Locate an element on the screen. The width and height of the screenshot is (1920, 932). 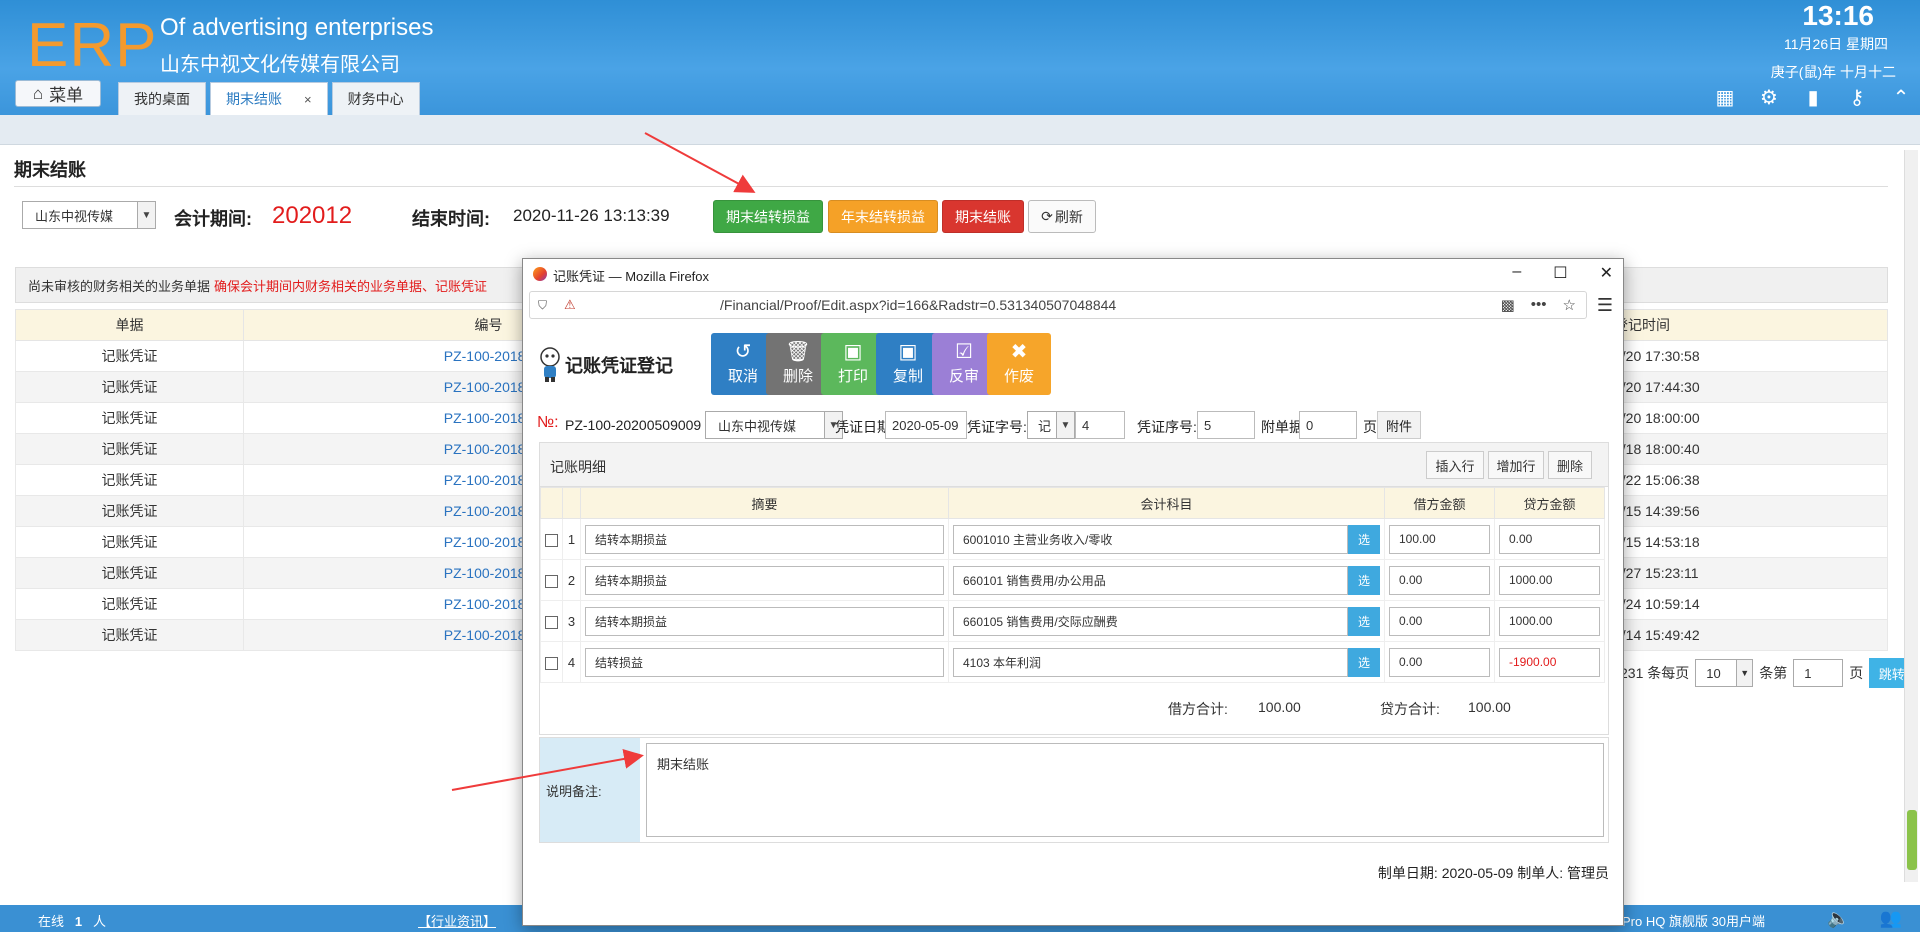
credit-input: 0.00 is located at coordinates (1549, 539).